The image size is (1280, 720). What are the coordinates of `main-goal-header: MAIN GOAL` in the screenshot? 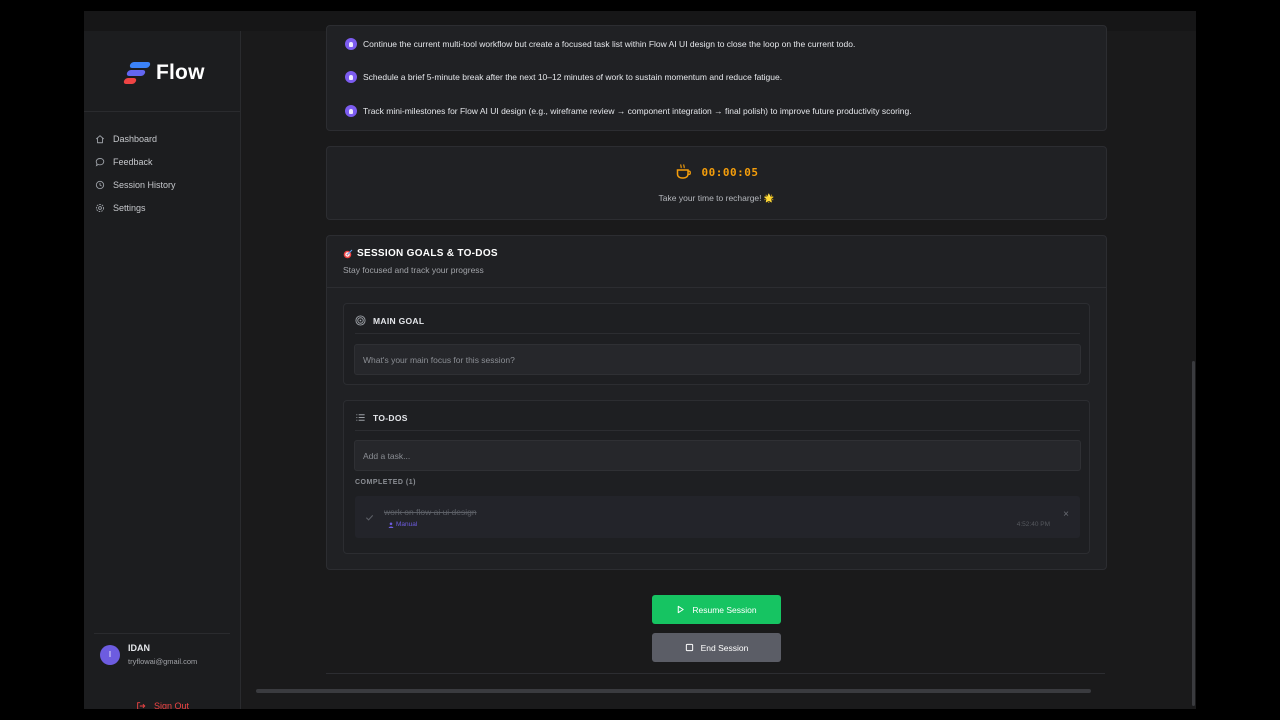 It's located at (389, 320).